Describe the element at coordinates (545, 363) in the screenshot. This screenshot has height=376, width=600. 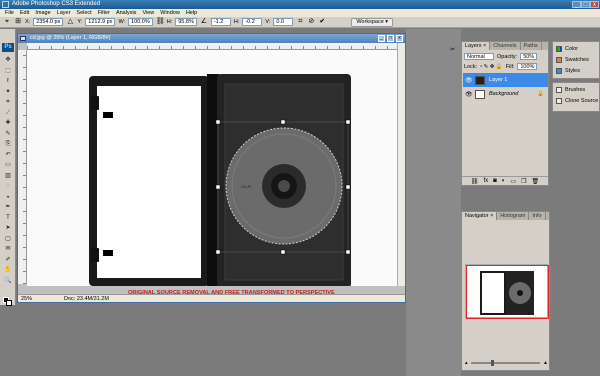
I see `zoom-in-icon: ▲` at that location.